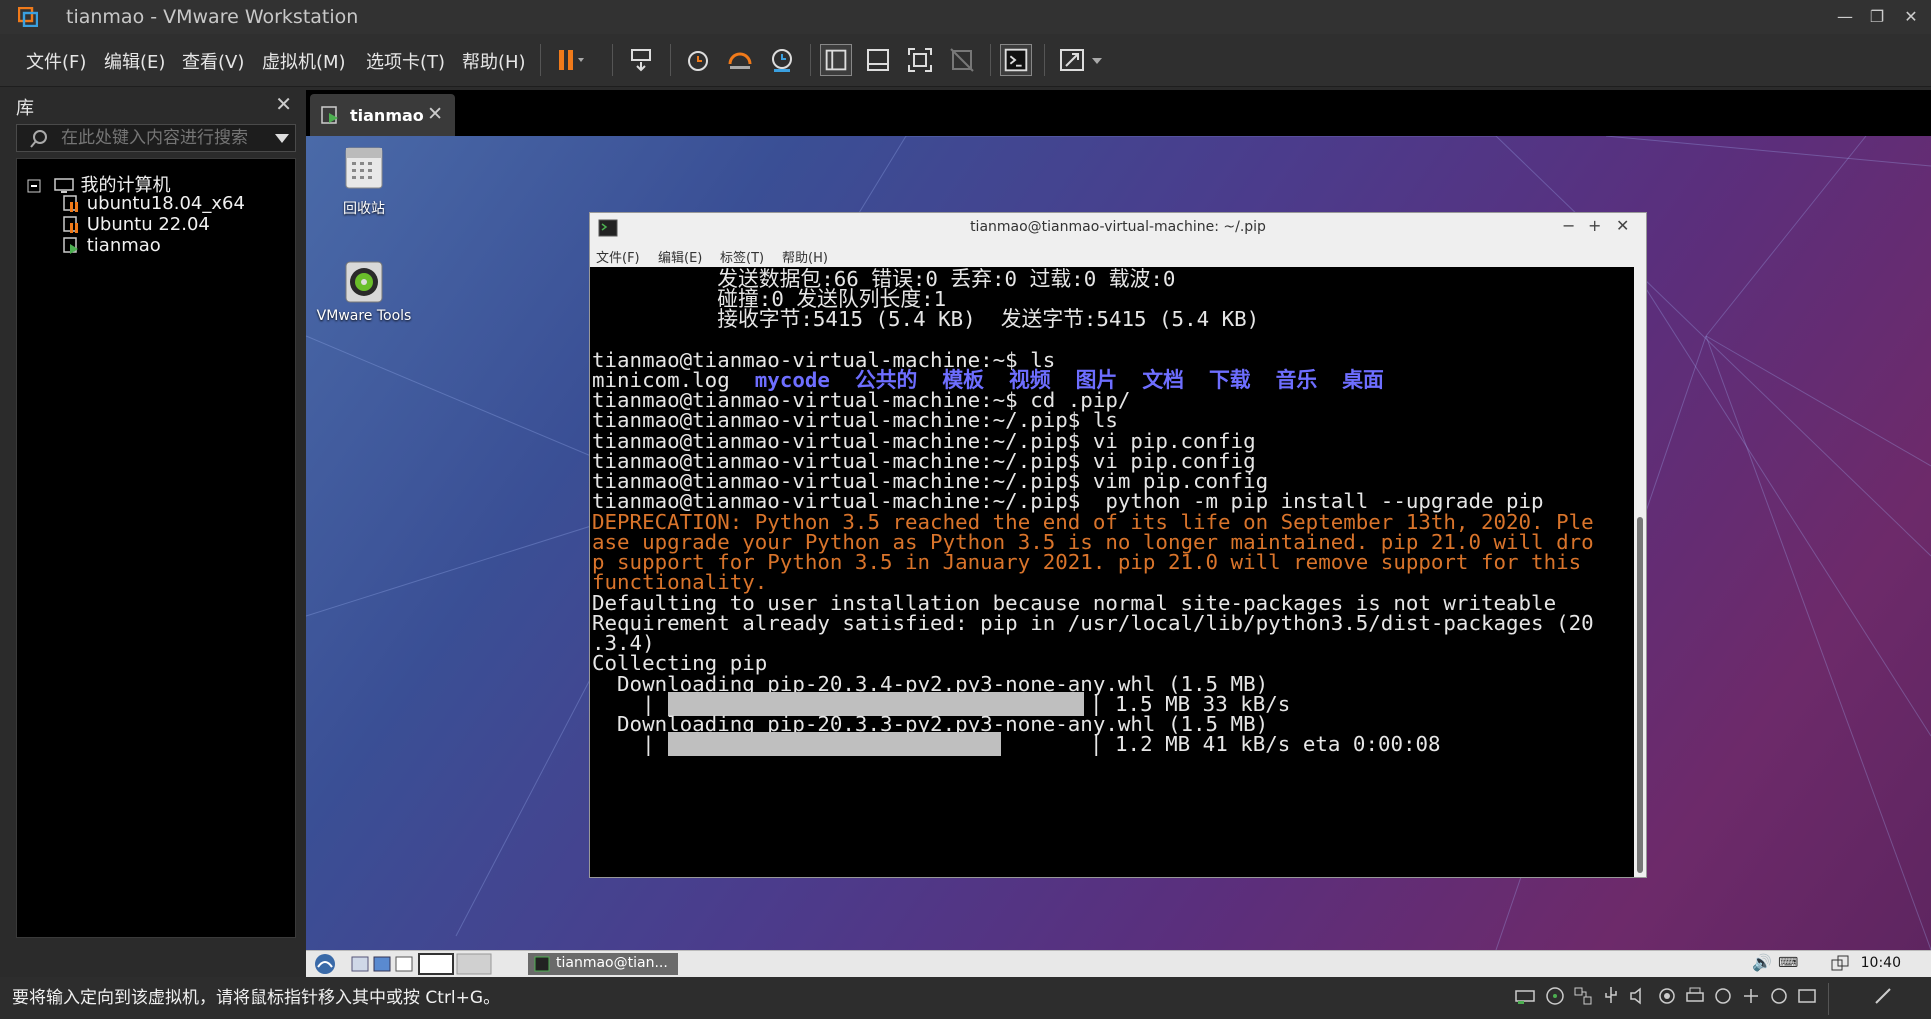 This screenshot has height=1019, width=1931. Describe the element at coordinates (34, 186) in the screenshot. I see `collapse-icon` at that location.